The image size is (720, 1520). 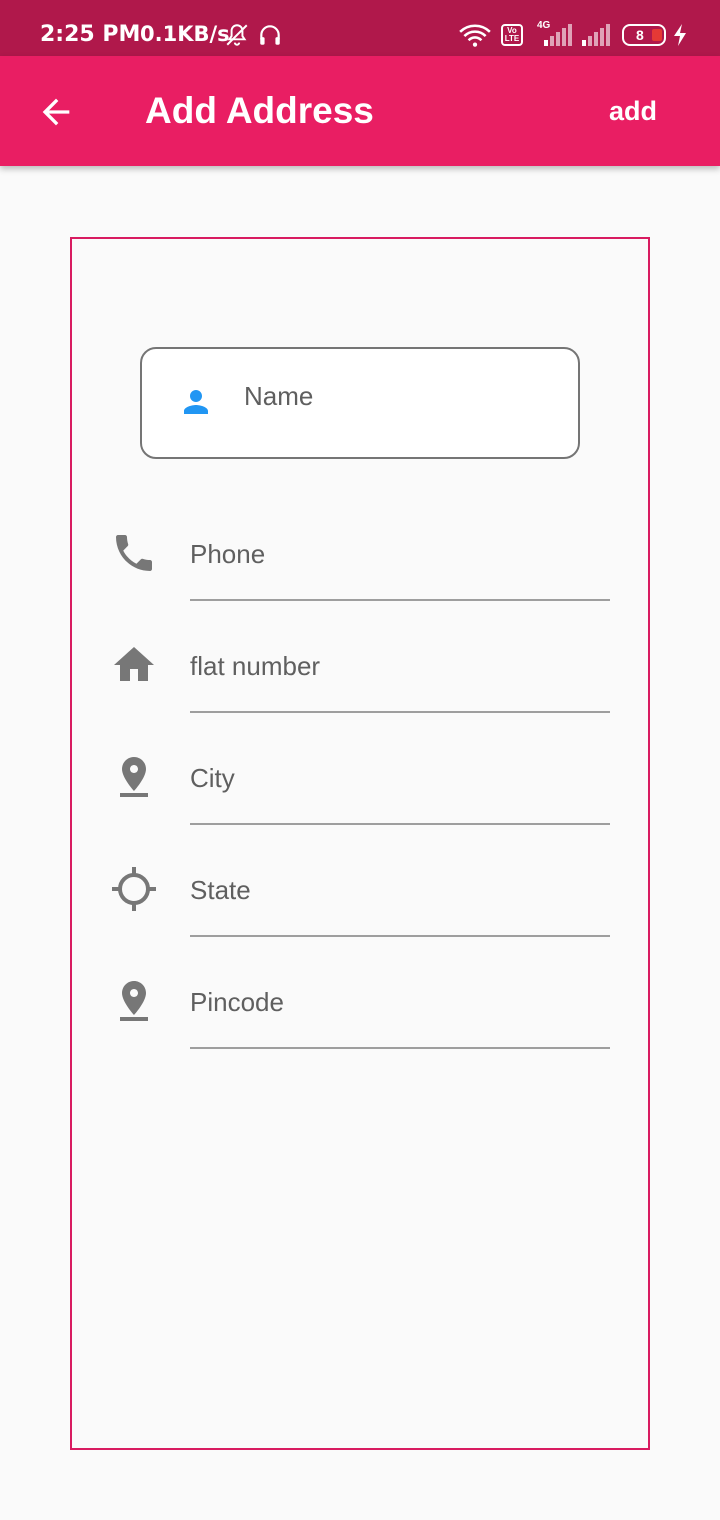 What do you see at coordinates (270, 35) in the screenshot?
I see `headphones-icon` at bounding box center [270, 35].